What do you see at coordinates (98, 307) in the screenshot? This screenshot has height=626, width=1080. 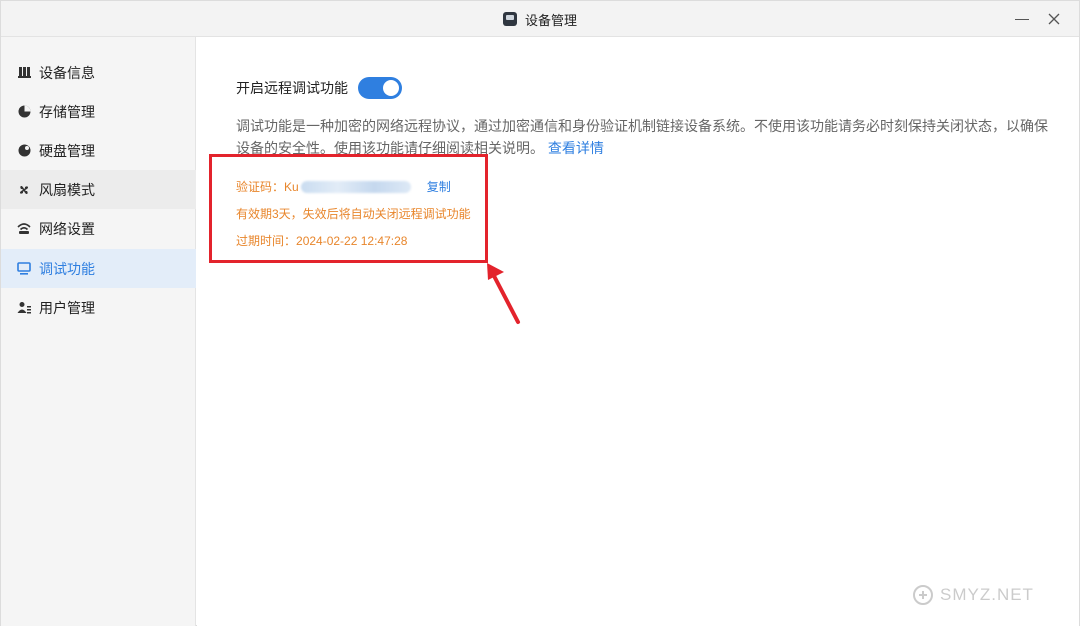 I see `sidebar-item-users: 用户管理` at bounding box center [98, 307].